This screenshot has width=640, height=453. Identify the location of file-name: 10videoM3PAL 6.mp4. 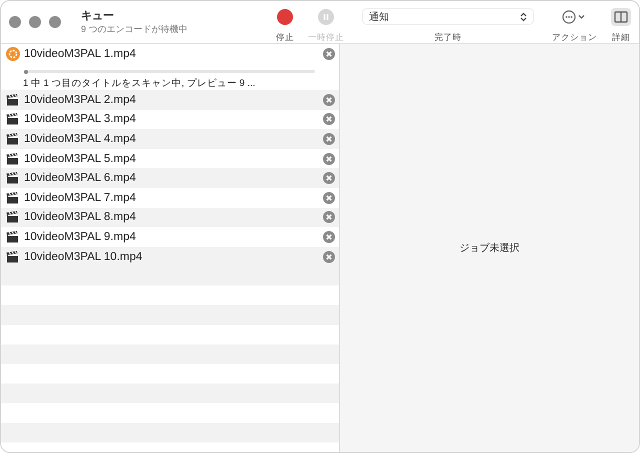
(80, 178).